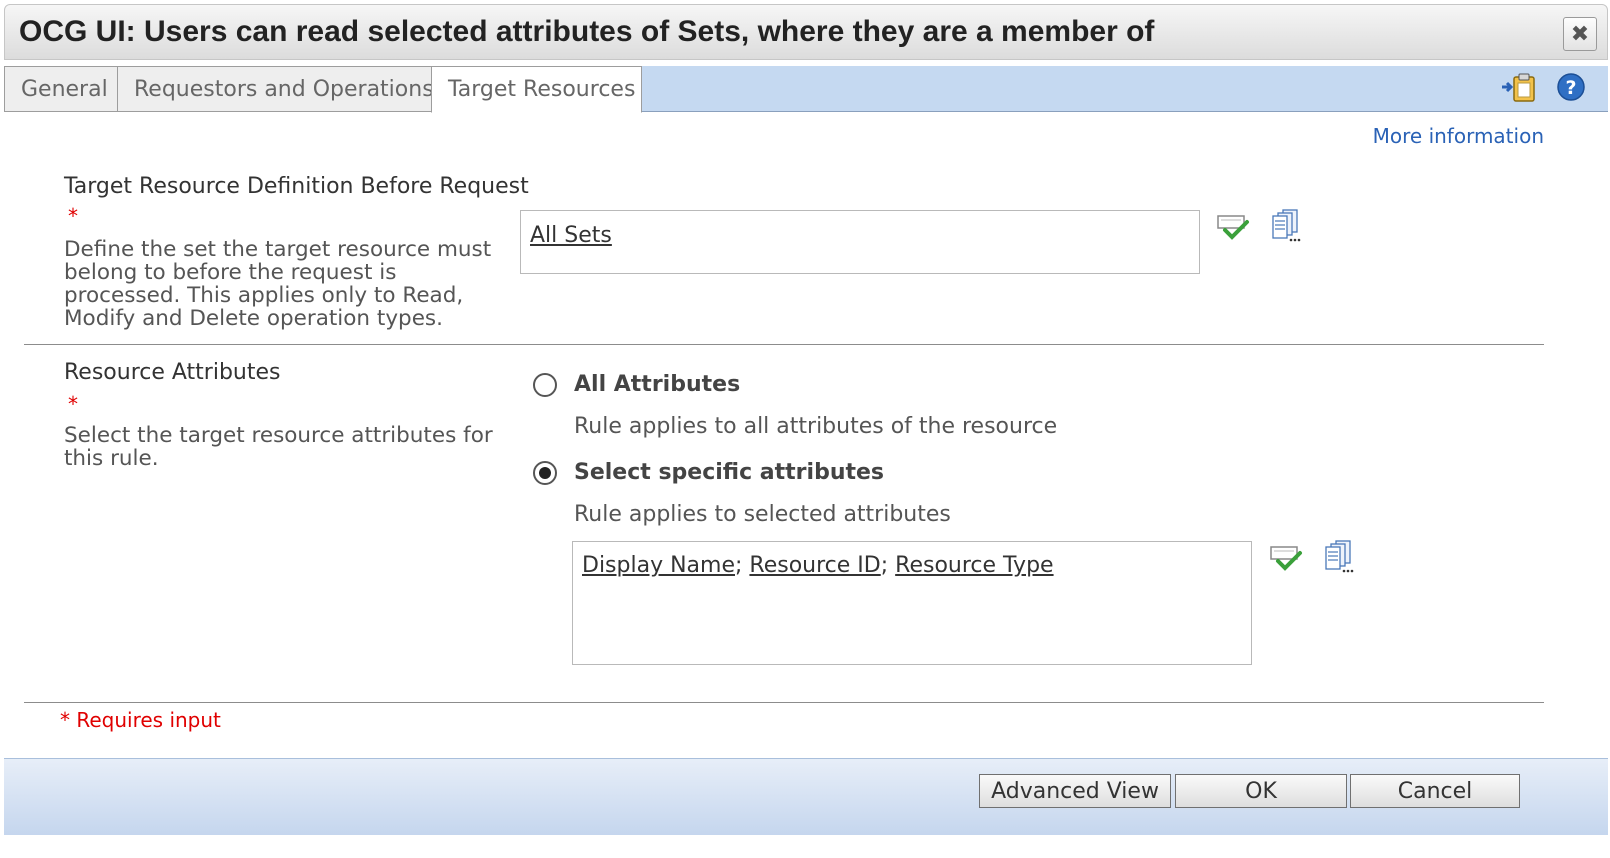  Describe the element at coordinates (1075, 791) in the screenshot. I see `advanced-view-button: Advanced View` at that location.